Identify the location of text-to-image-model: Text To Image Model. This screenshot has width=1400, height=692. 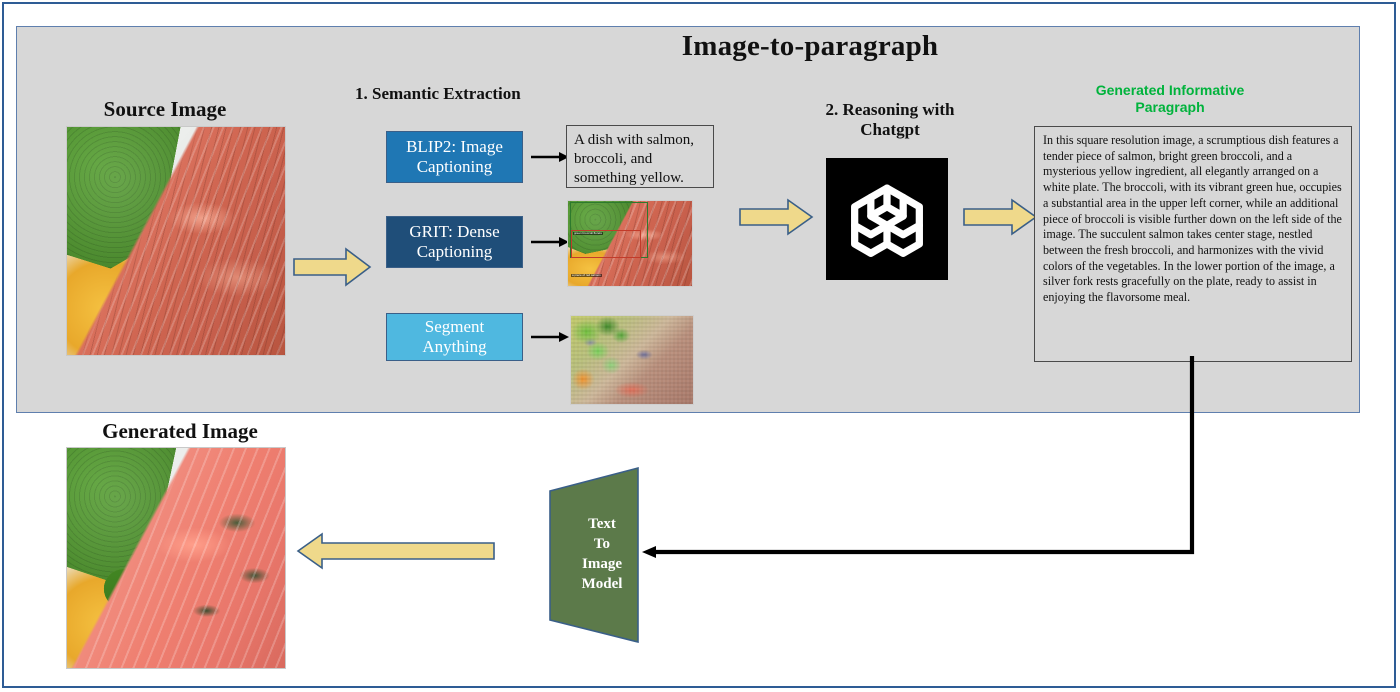
(584, 555).